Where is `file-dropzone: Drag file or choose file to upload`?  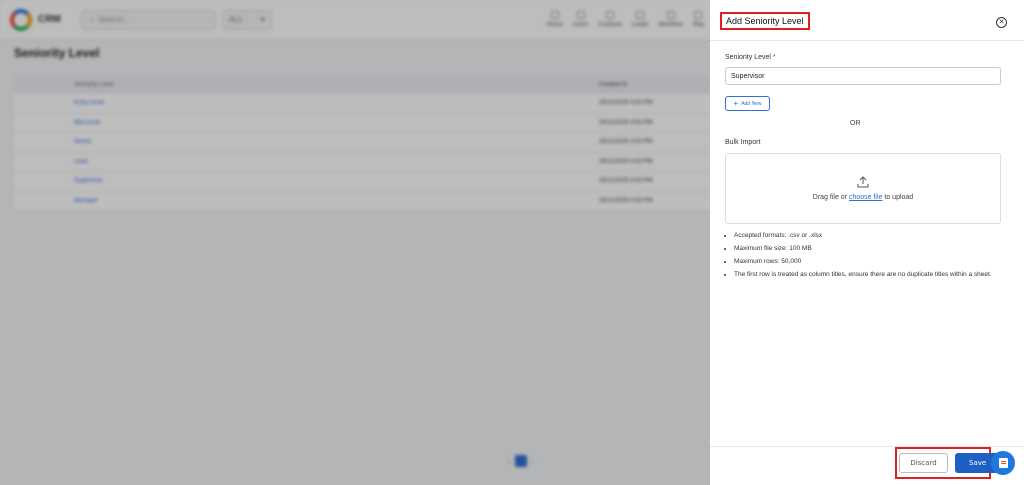 file-dropzone: Drag file or choose file to upload is located at coordinates (863, 188).